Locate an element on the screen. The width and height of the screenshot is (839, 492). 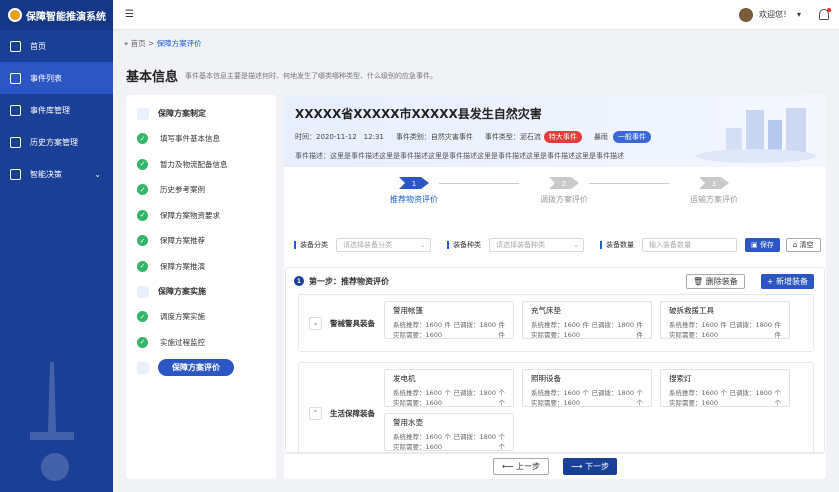
breadcrumb-current: 保障方案评价 is located at coordinates (179, 43).